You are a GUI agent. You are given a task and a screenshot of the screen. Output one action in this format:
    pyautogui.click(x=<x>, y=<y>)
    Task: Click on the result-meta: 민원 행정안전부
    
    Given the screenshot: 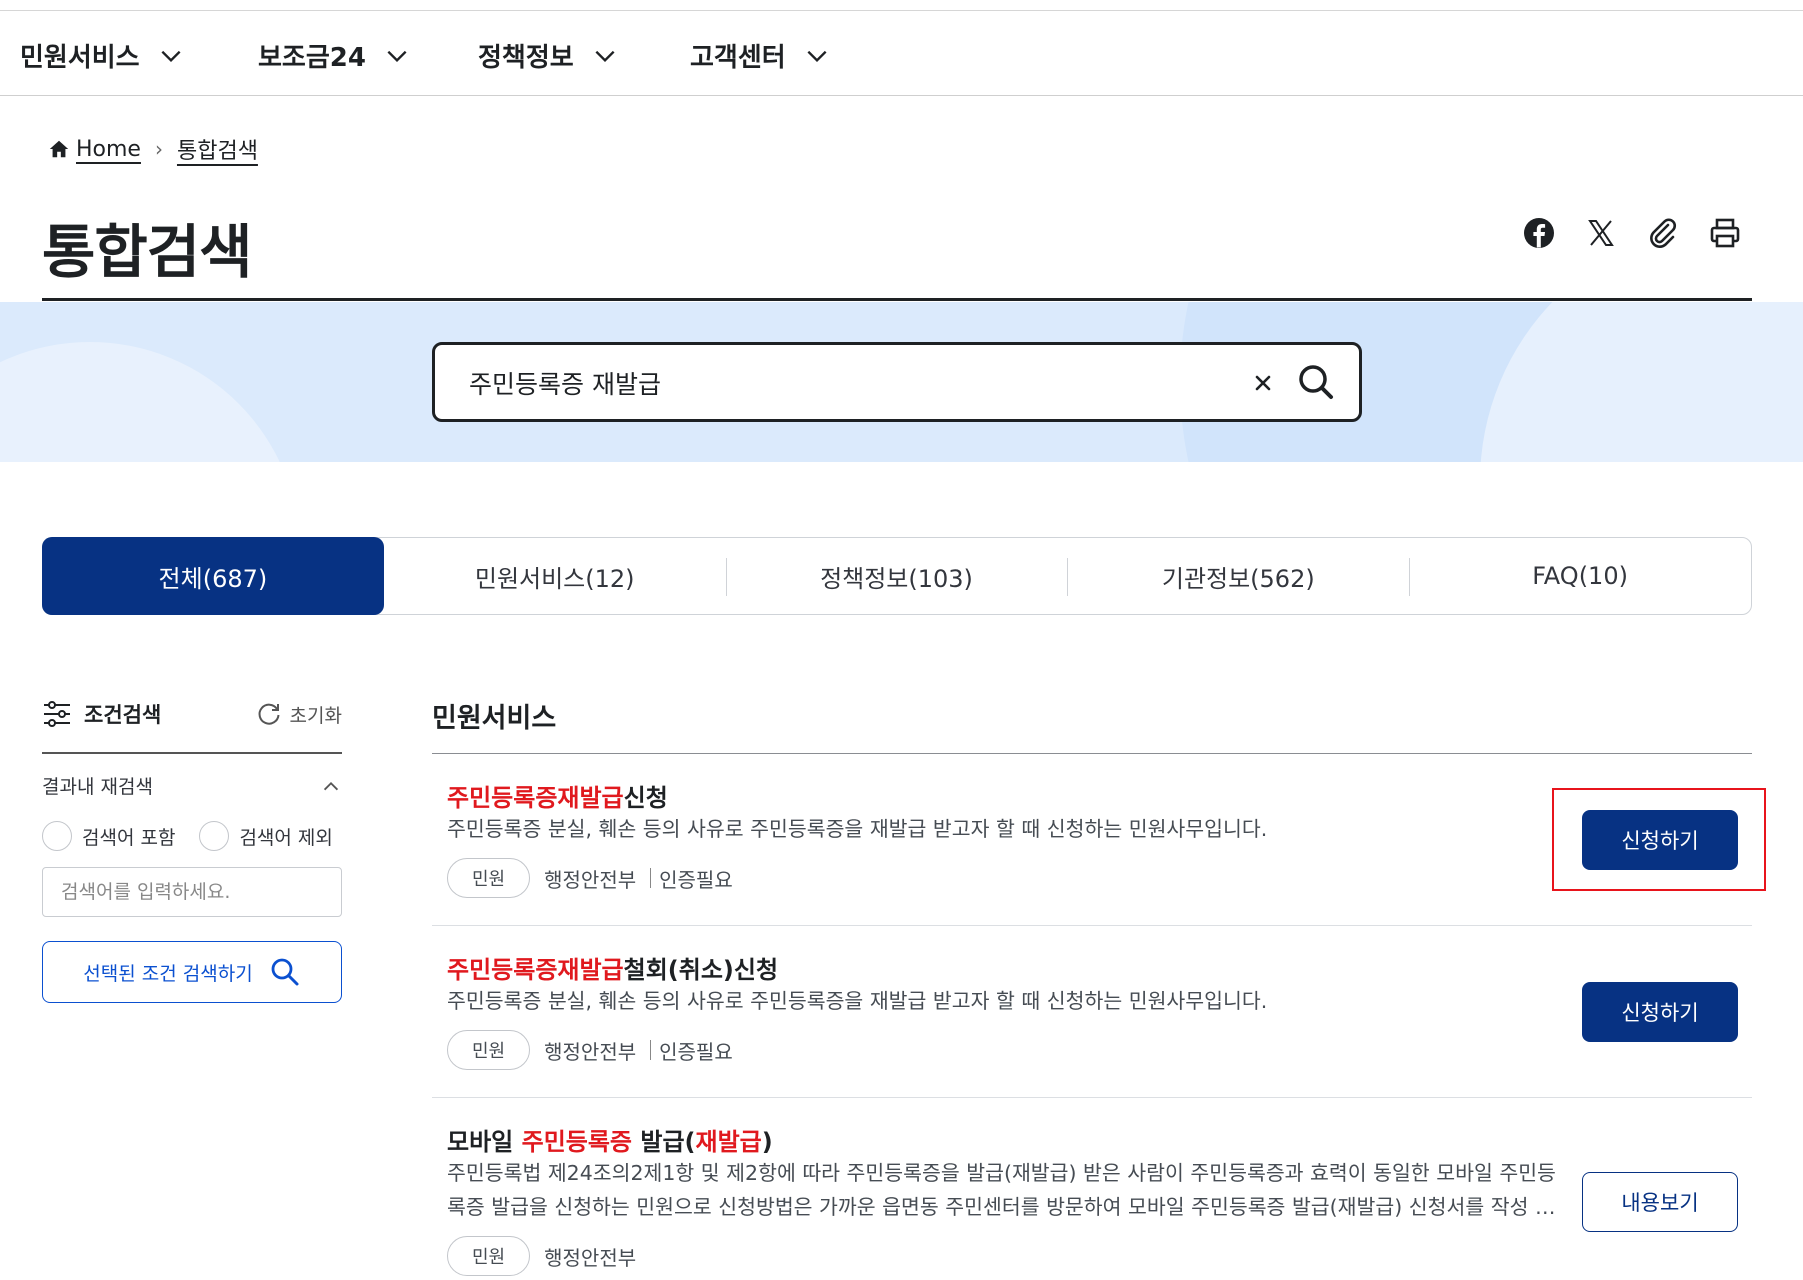 What is the action you would take?
    pyautogui.click(x=541, y=1256)
    